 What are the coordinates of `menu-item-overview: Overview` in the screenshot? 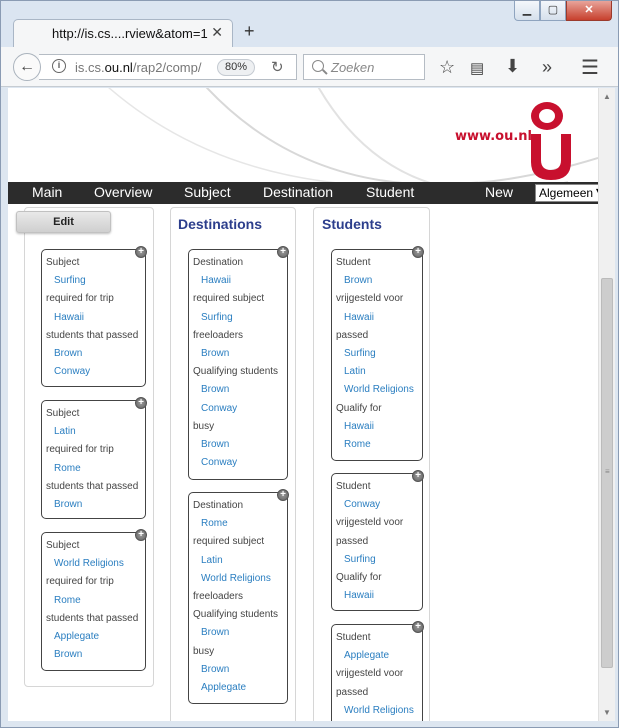 It's located at (123, 192).